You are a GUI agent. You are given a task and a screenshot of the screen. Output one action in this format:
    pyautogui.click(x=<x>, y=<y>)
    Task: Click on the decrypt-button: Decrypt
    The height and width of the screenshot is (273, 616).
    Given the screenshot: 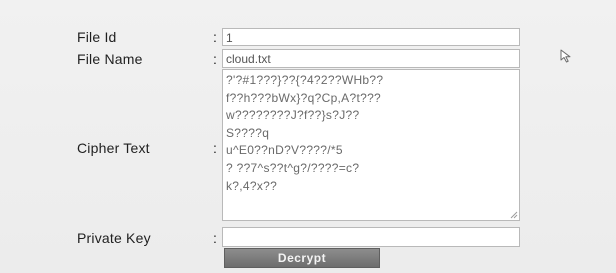 What is the action you would take?
    pyautogui.click(x=302, y=258)
    